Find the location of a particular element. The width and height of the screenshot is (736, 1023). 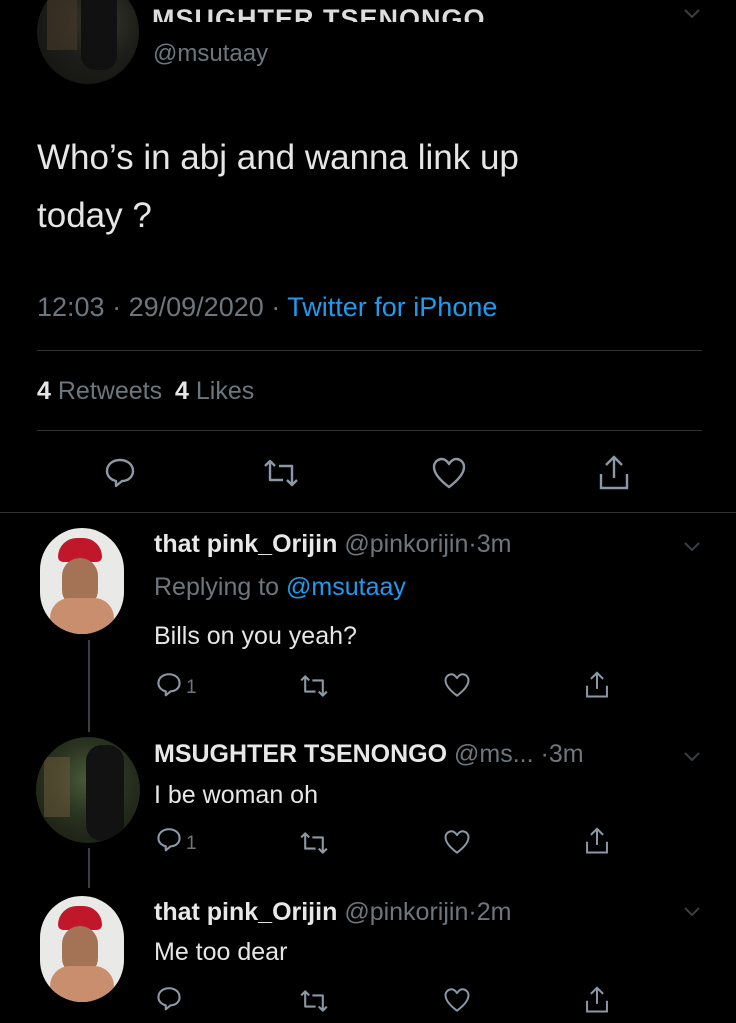

tweet-stats: 4 Retweets 4 Likes is located at coordinates (145, 391).